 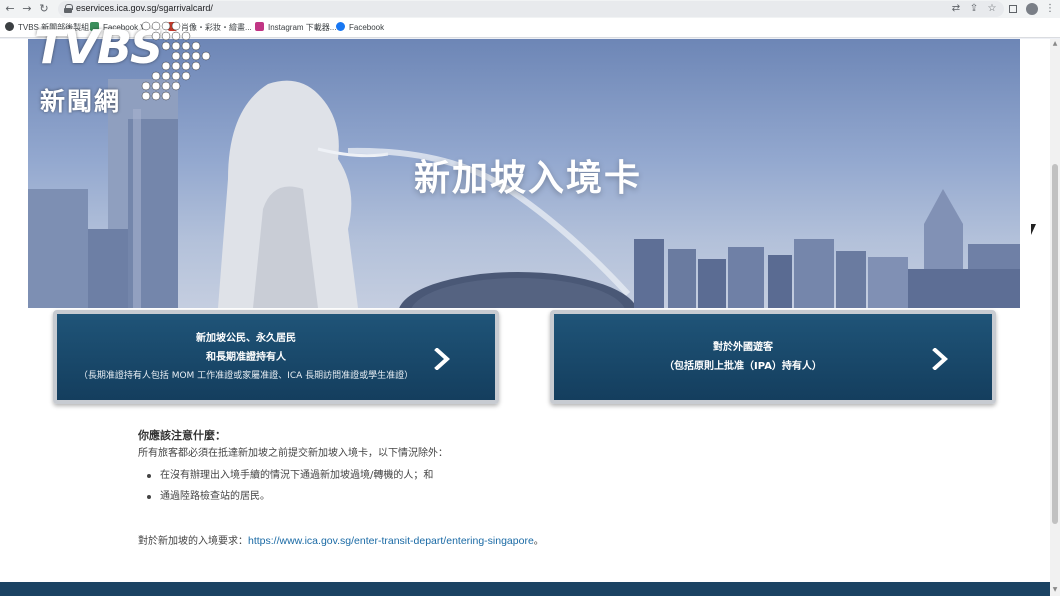 I want to click on card-visitors-line1: 對於外國遊客, so click(x=743, y=347).